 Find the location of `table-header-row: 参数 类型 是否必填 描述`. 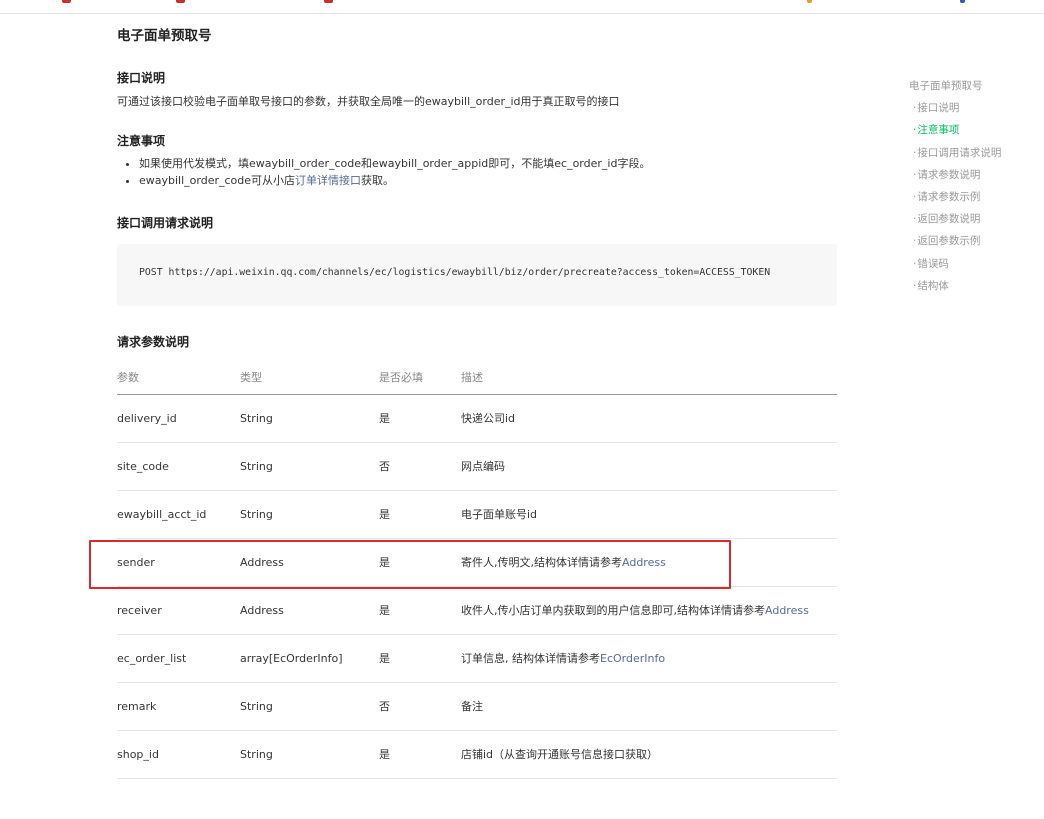

table-header-row: 参数 类型 是否必填 描述 is located at coordinates (477, 377).